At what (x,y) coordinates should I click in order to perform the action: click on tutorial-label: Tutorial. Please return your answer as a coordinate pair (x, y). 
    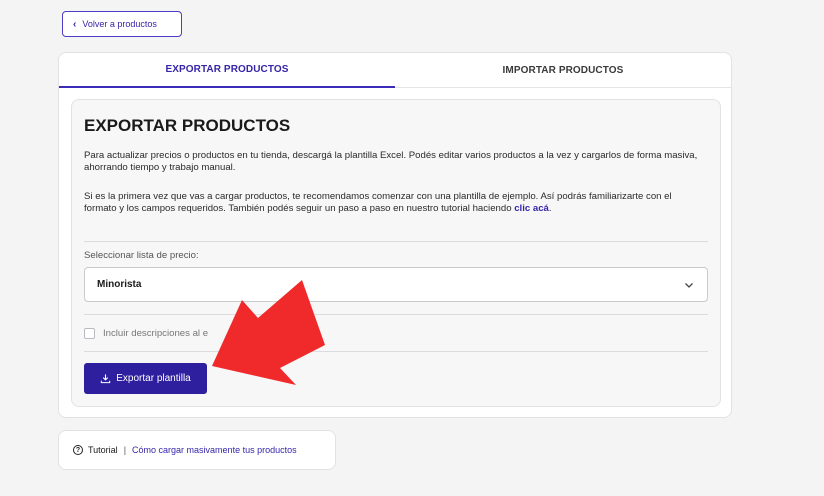
    Looking at the image, I should click on (103, 450).